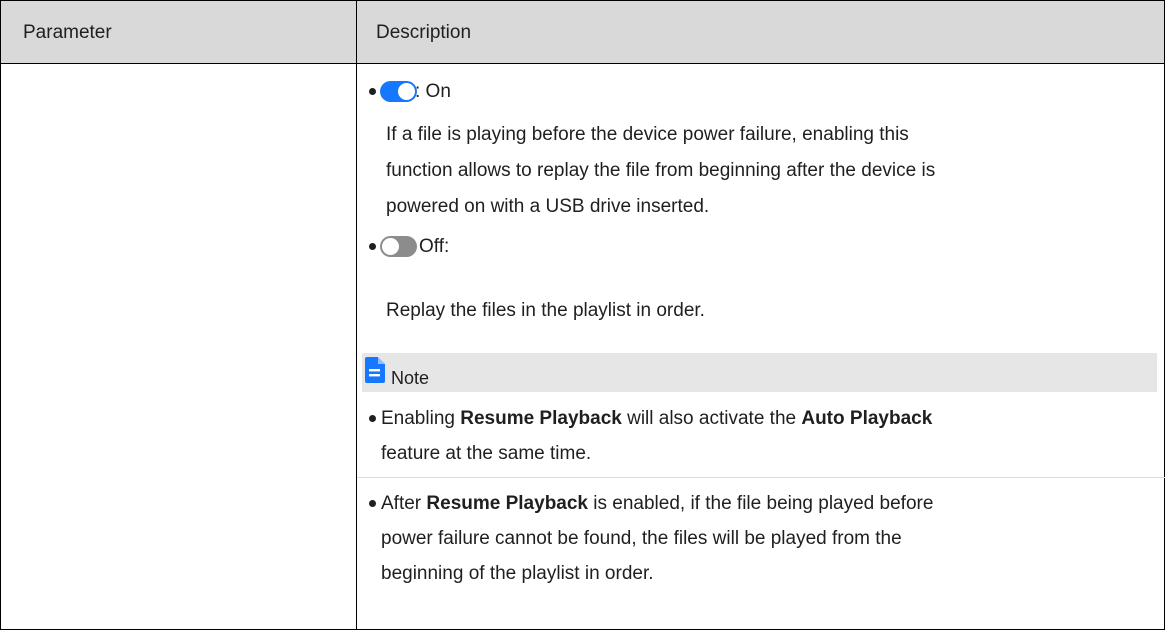 Image resolution: width=1165 pixels, height=630 pixels. I want to click on table-header-row, so click(582, 32).